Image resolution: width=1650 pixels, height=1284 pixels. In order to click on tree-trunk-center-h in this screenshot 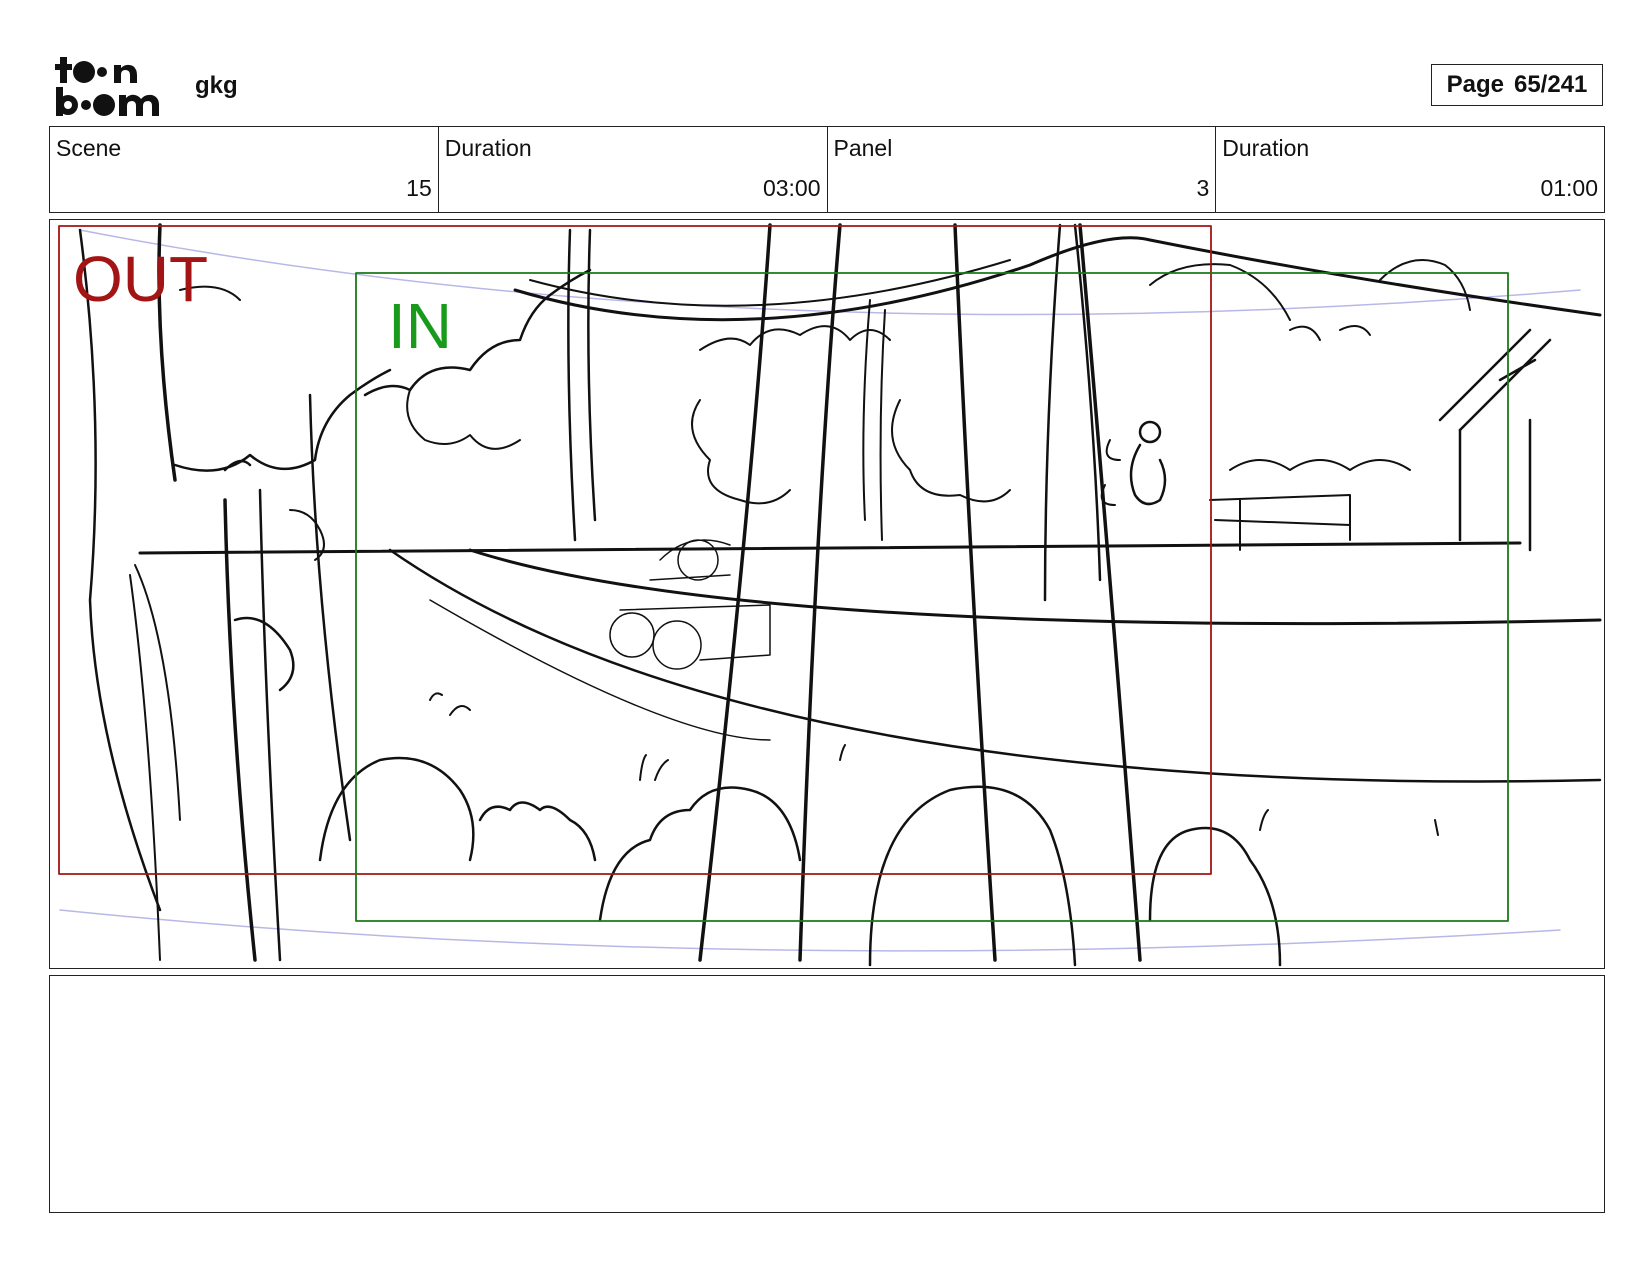, I will do `click(1052, 412)`.